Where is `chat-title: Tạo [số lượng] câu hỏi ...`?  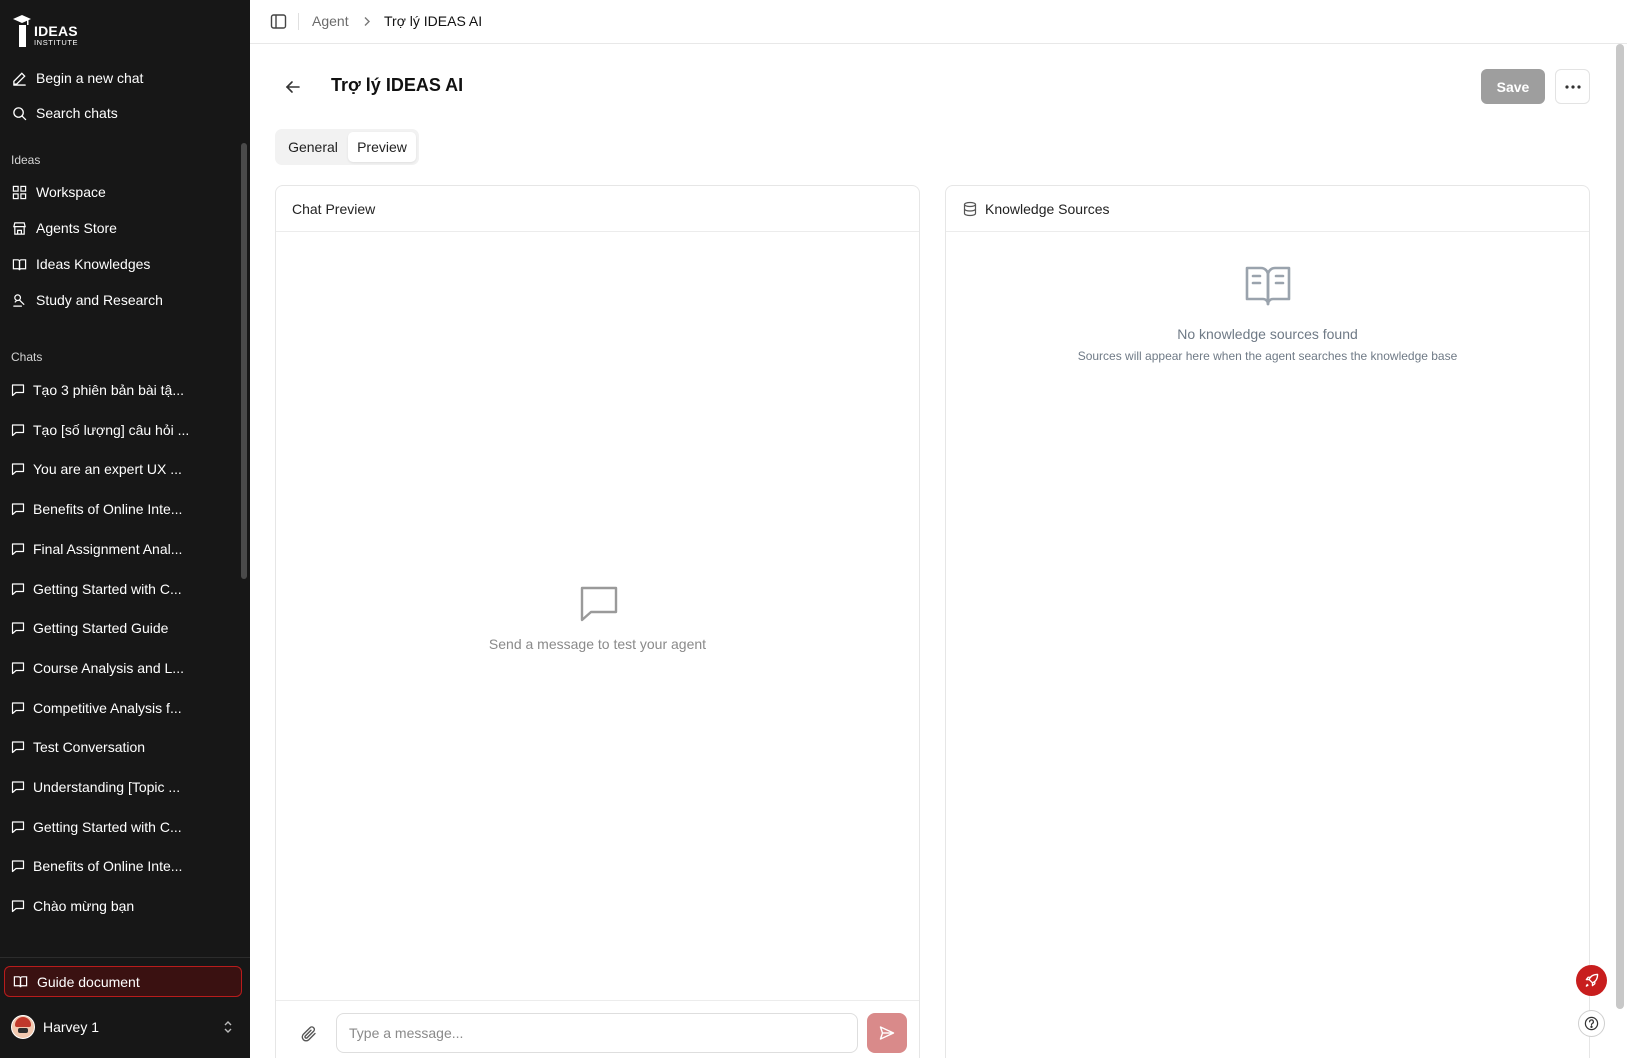
chat-title: Tạo [số lượng] câu hỏi ... is located at coordinates (111, 429).